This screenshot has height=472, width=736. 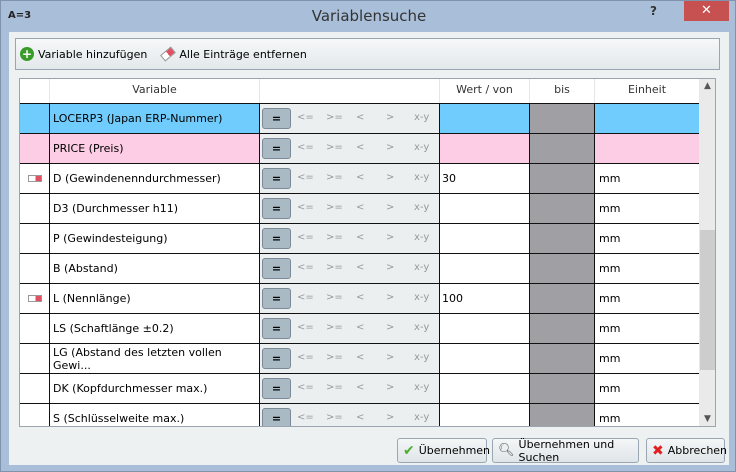 I want to click on table-row: P (Gewindesteigung) = <= >= < > x-y mm, so click(x=359, y=238).